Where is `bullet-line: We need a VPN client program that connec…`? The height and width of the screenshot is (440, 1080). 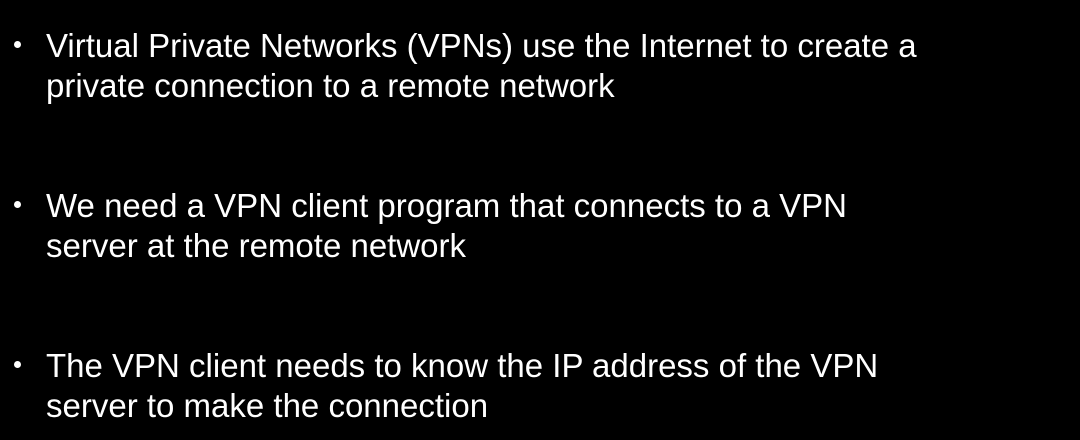
bullet-line: We need a VPN client program that connec… is located at coordinates (446, 205).